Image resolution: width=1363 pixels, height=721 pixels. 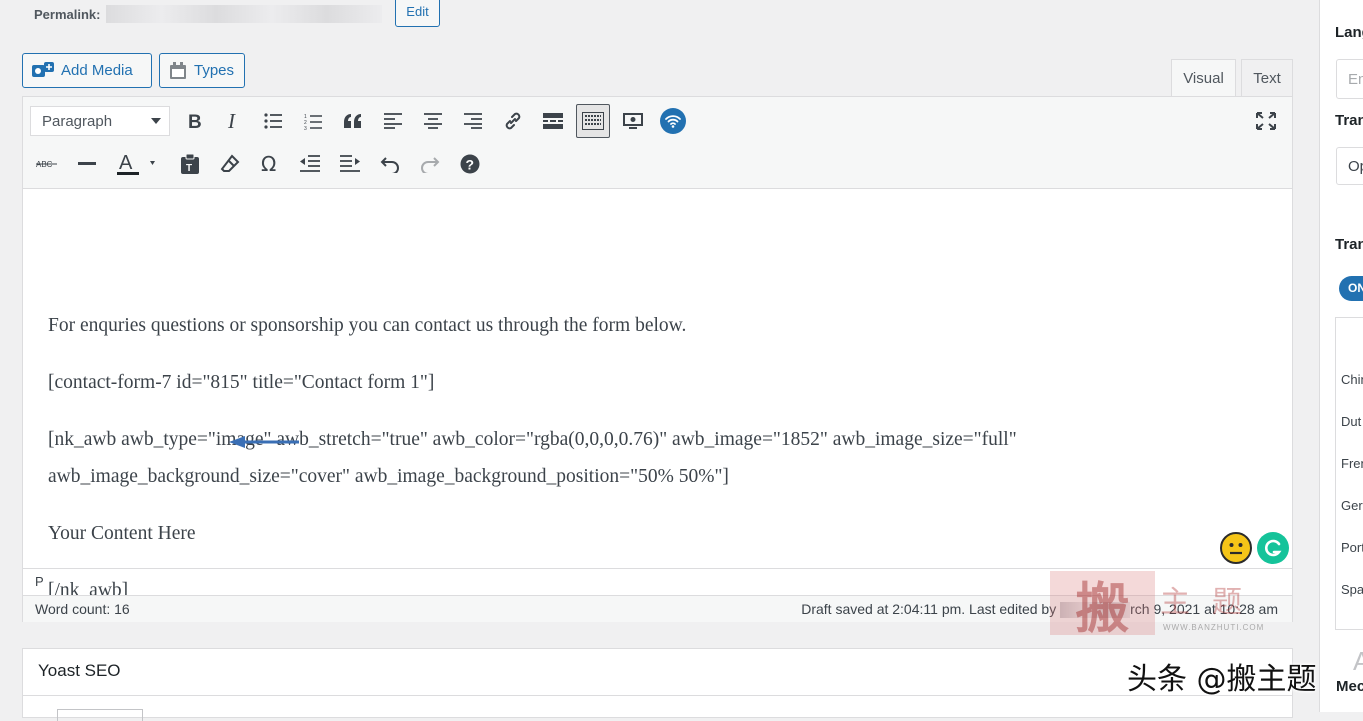 What do you see at coordinates (1355, 79) in the screenshot?
I see `language-field-value: En` at bounding box center [1355, 79].